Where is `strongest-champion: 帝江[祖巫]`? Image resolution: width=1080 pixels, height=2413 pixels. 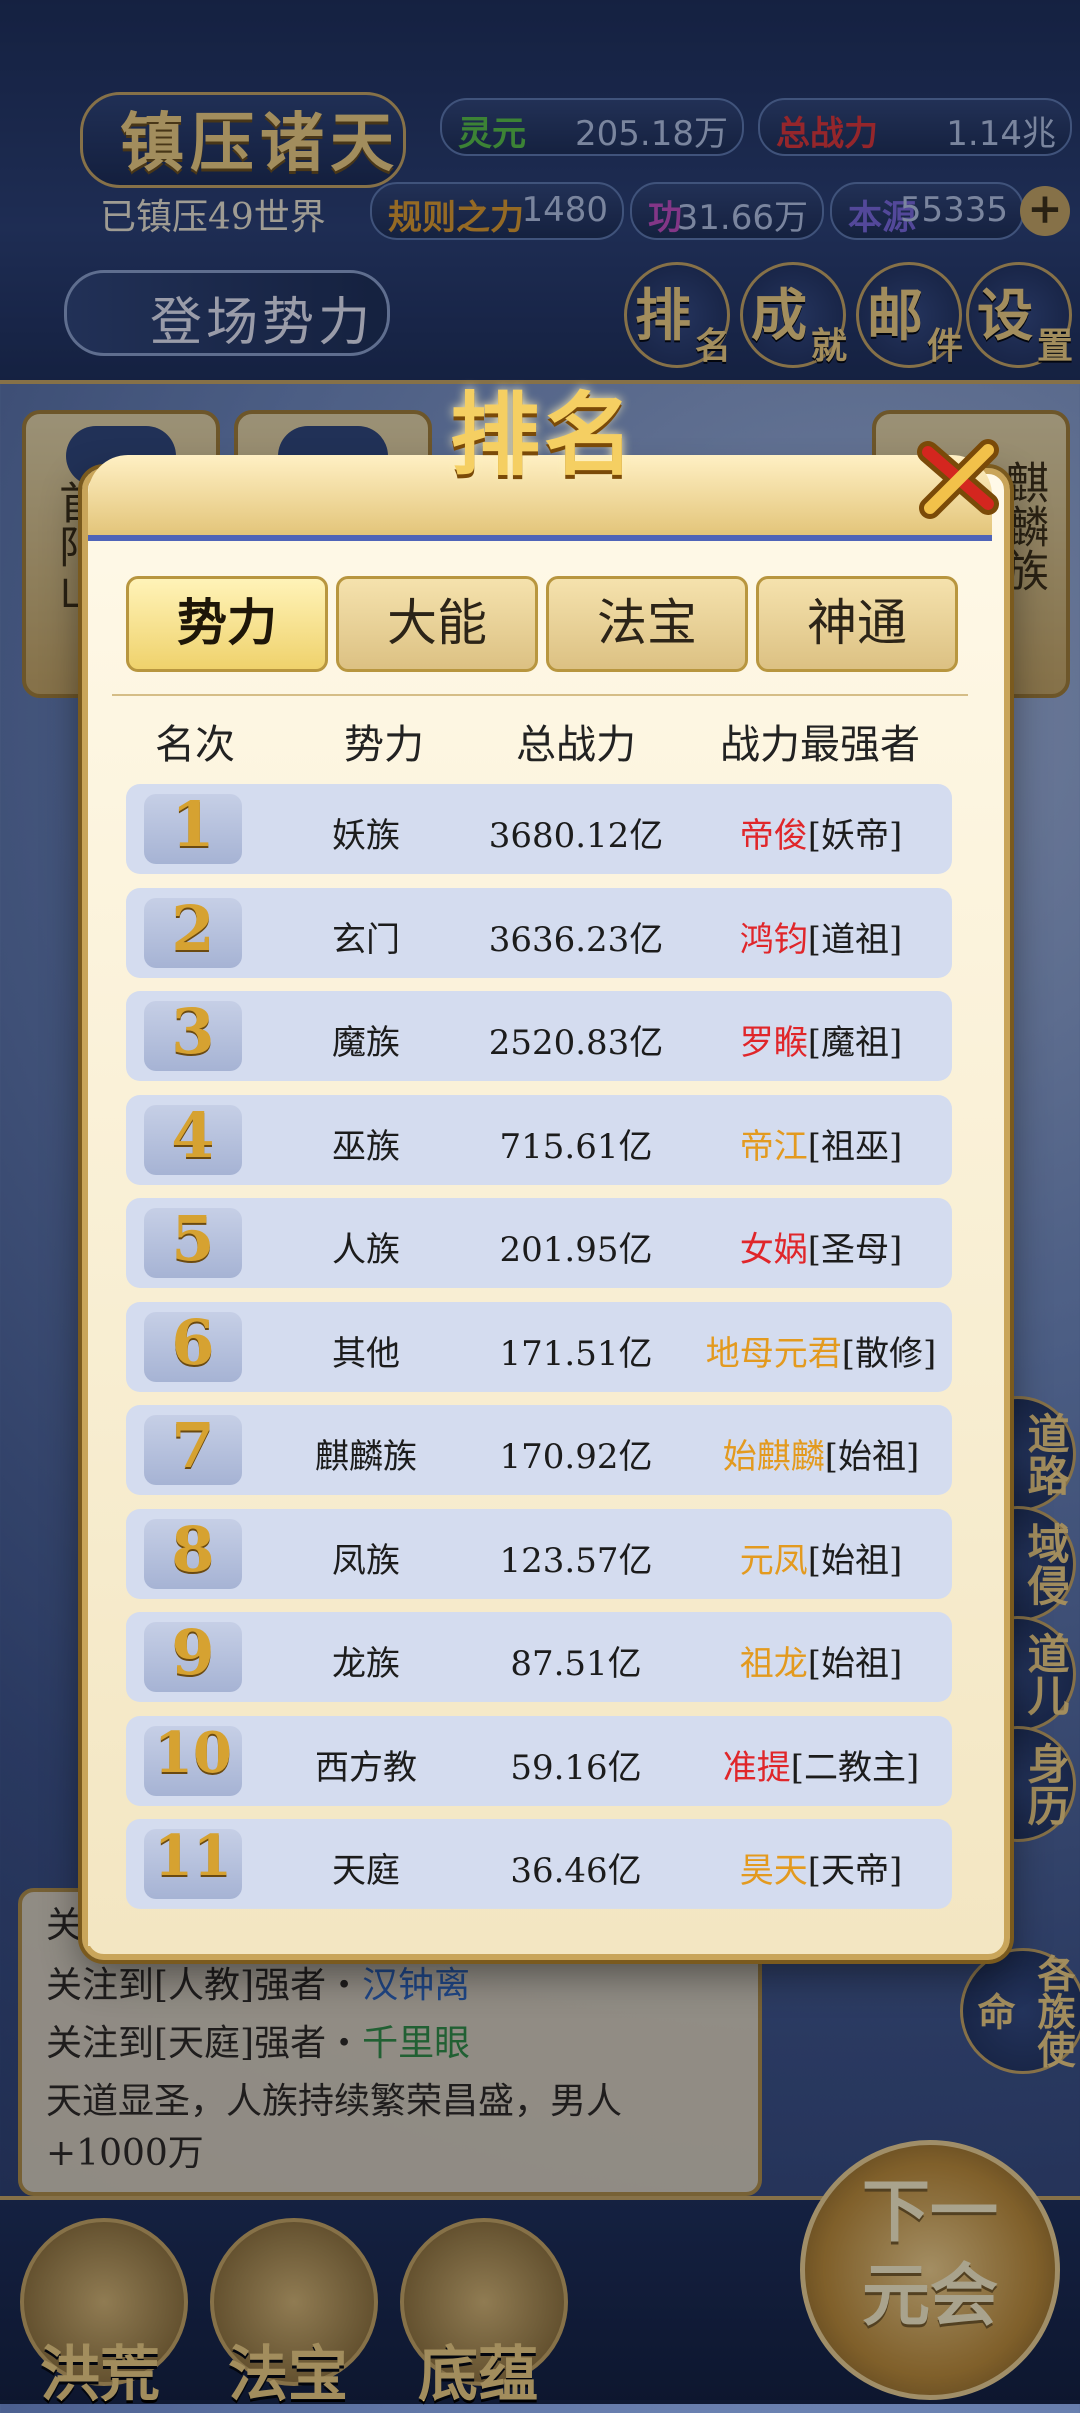
strongest-champion: 帝江[祖巫] is located at coordinates (821, 1143).